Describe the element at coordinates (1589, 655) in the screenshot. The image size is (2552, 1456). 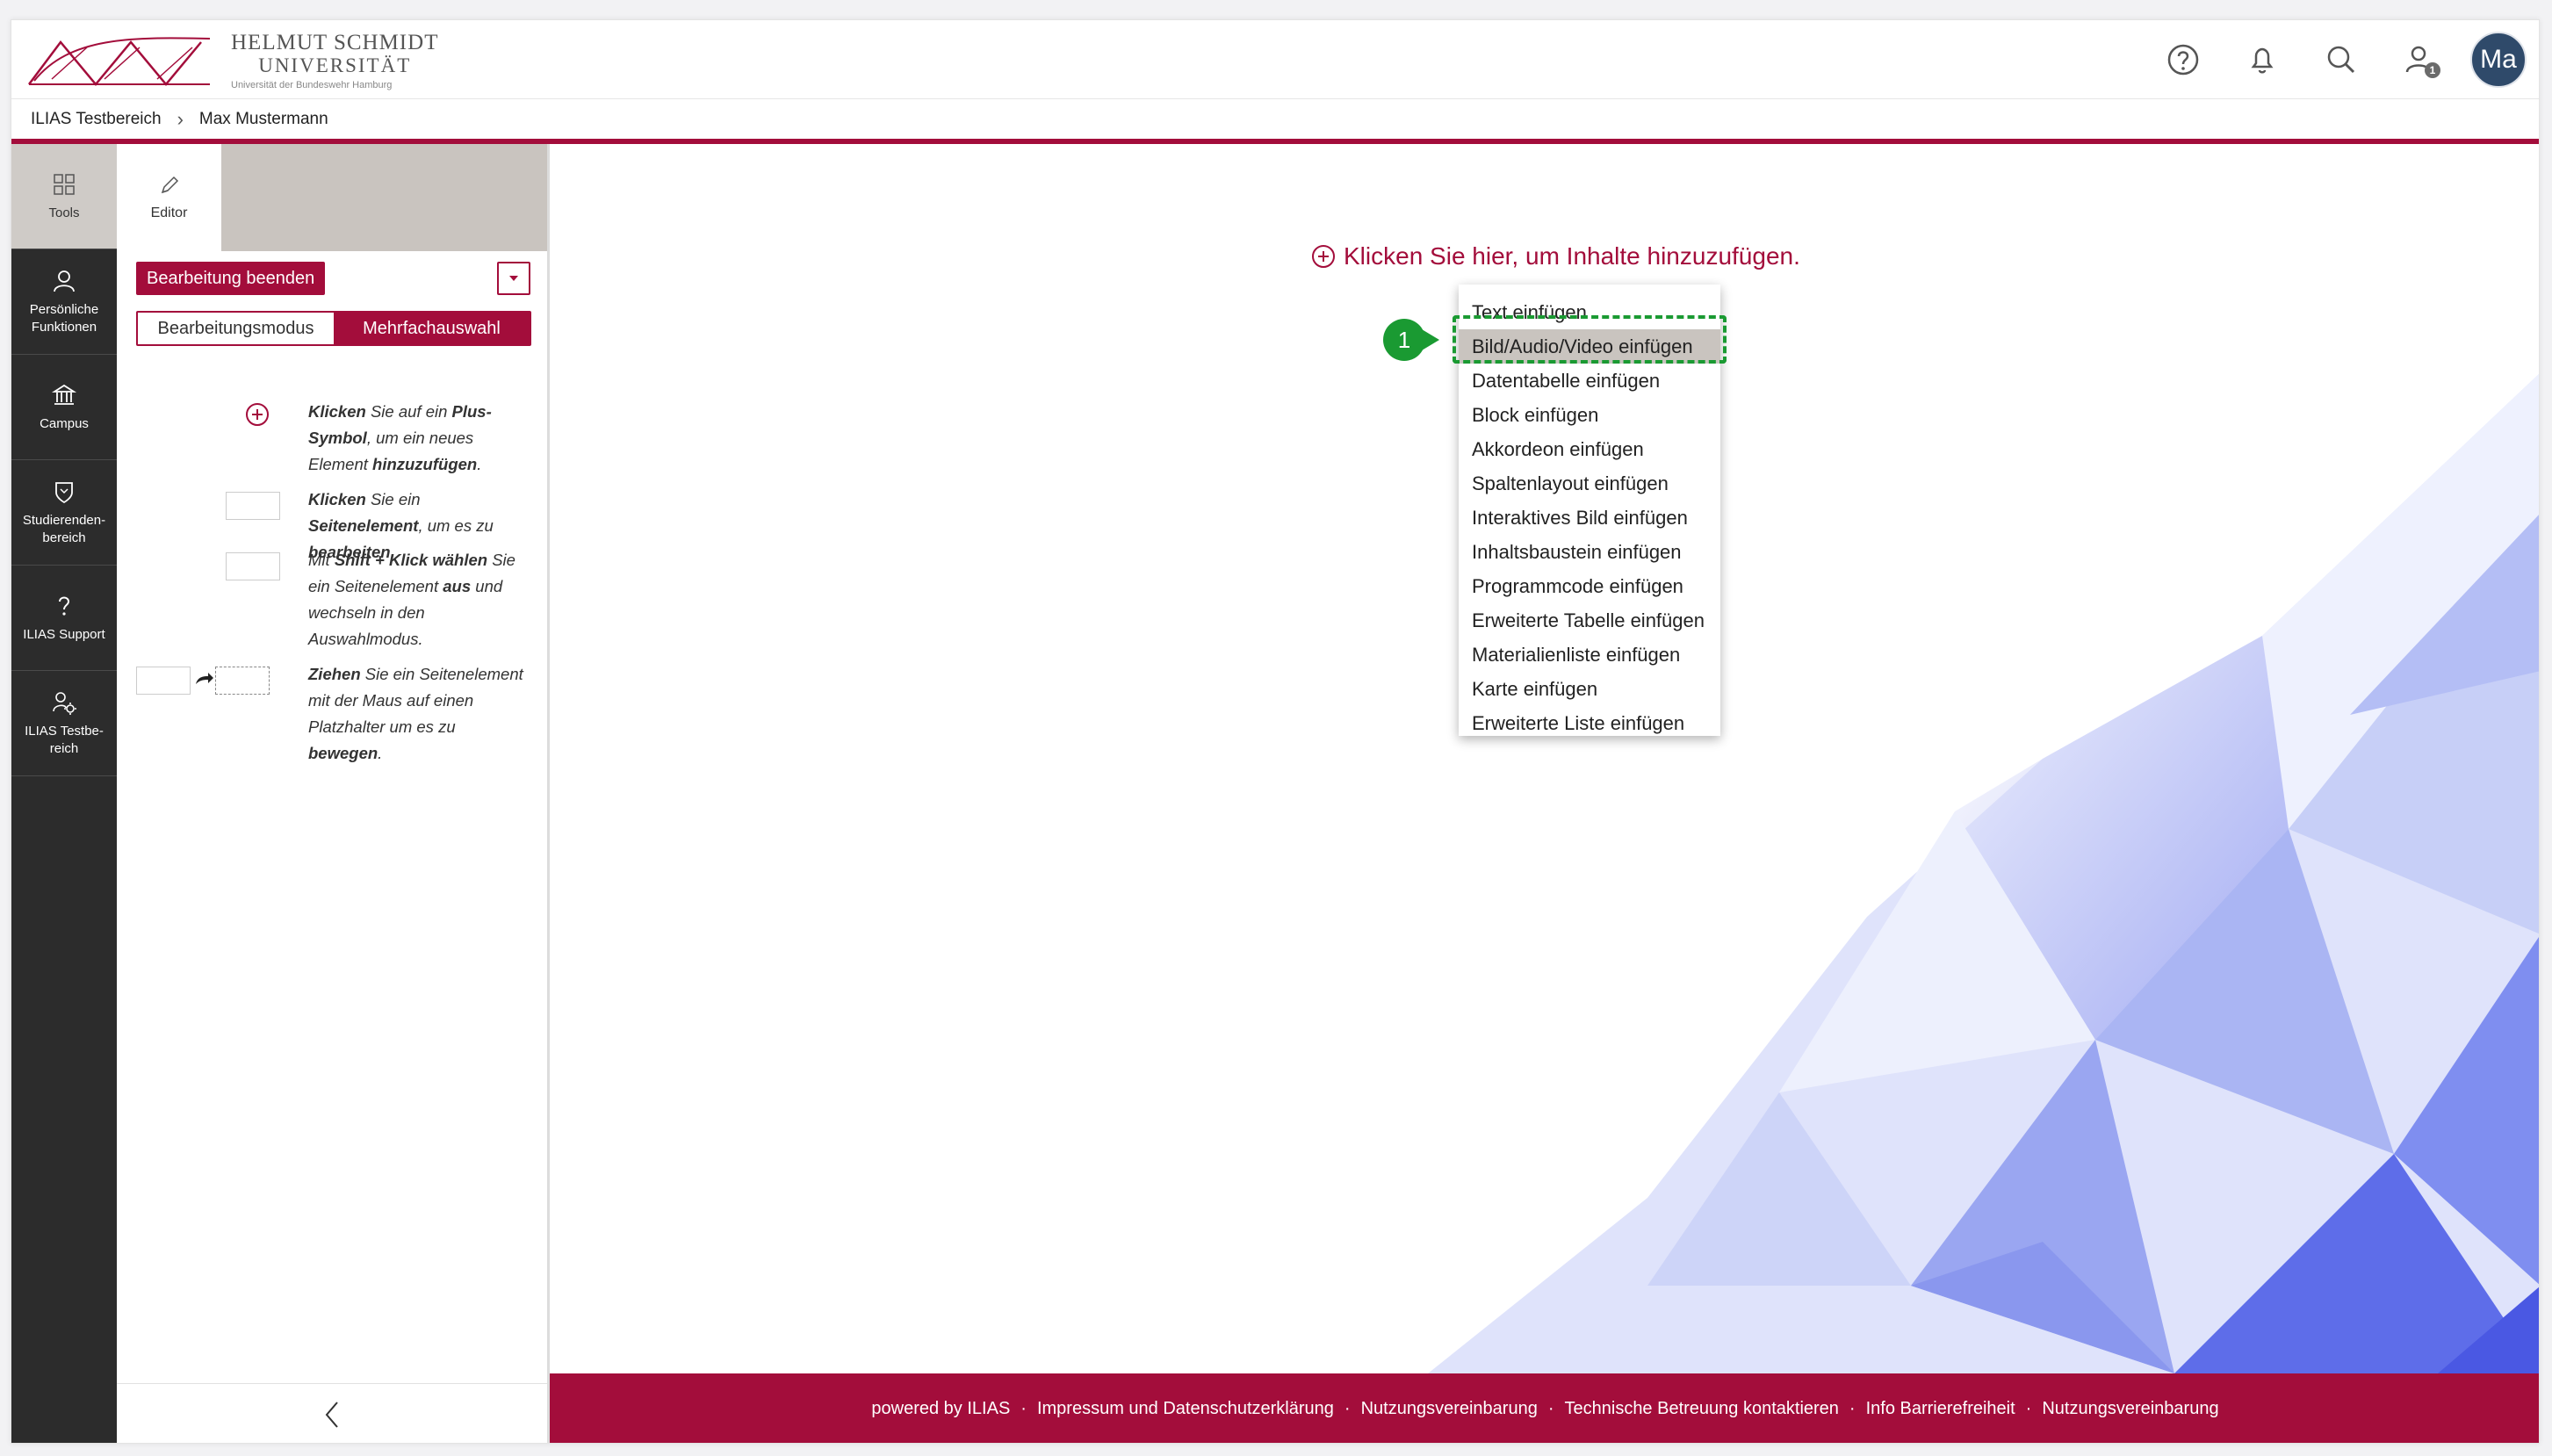
I see `menu-item-material-list: Materialienliste einfügen` at that location.